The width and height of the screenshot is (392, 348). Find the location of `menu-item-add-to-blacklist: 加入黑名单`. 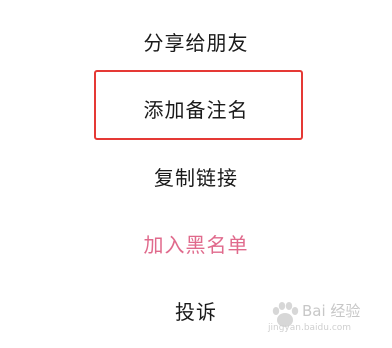

menu-item-add-to-blacklist: 加入黑名单 is located at coordinates (196, 245).